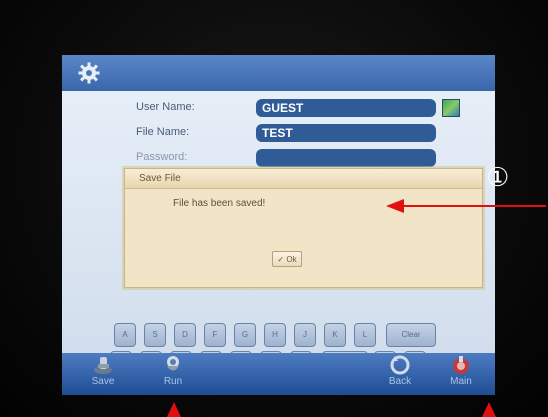 The width and height of the screenshot is (548, 417). I want to click on arrow-to-run, so click(174, 409).